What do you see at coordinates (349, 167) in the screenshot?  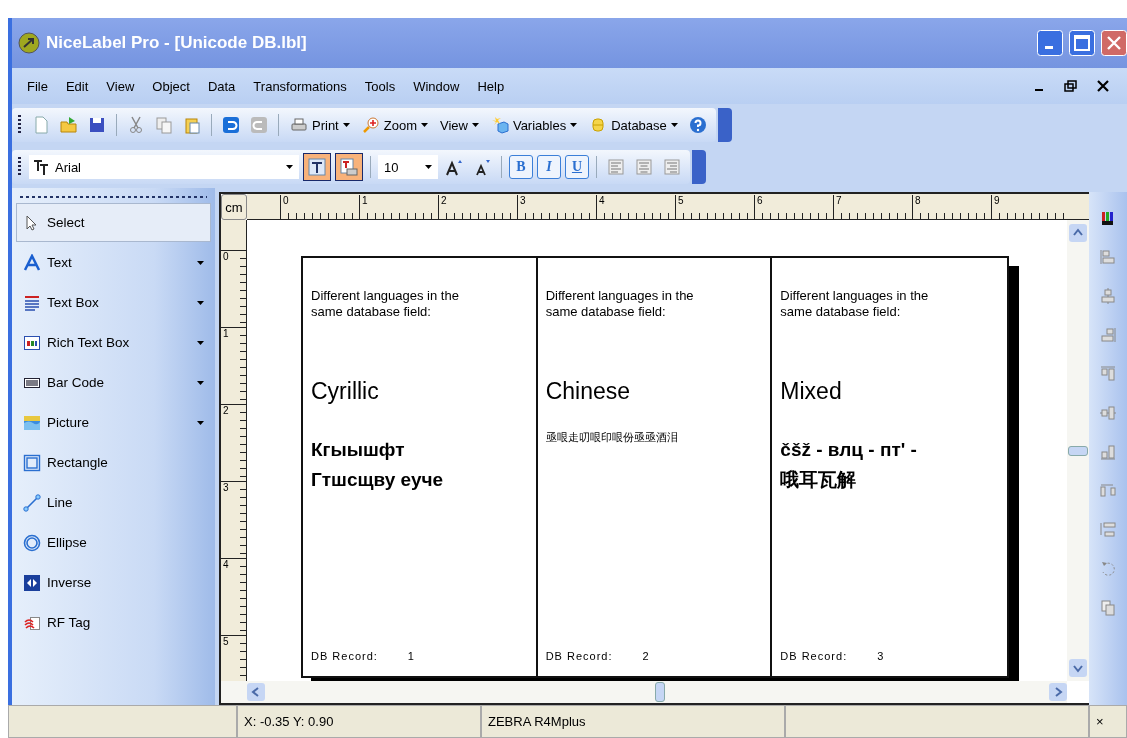 I see `printer-font-toggle` at bounding box center [349, 167].